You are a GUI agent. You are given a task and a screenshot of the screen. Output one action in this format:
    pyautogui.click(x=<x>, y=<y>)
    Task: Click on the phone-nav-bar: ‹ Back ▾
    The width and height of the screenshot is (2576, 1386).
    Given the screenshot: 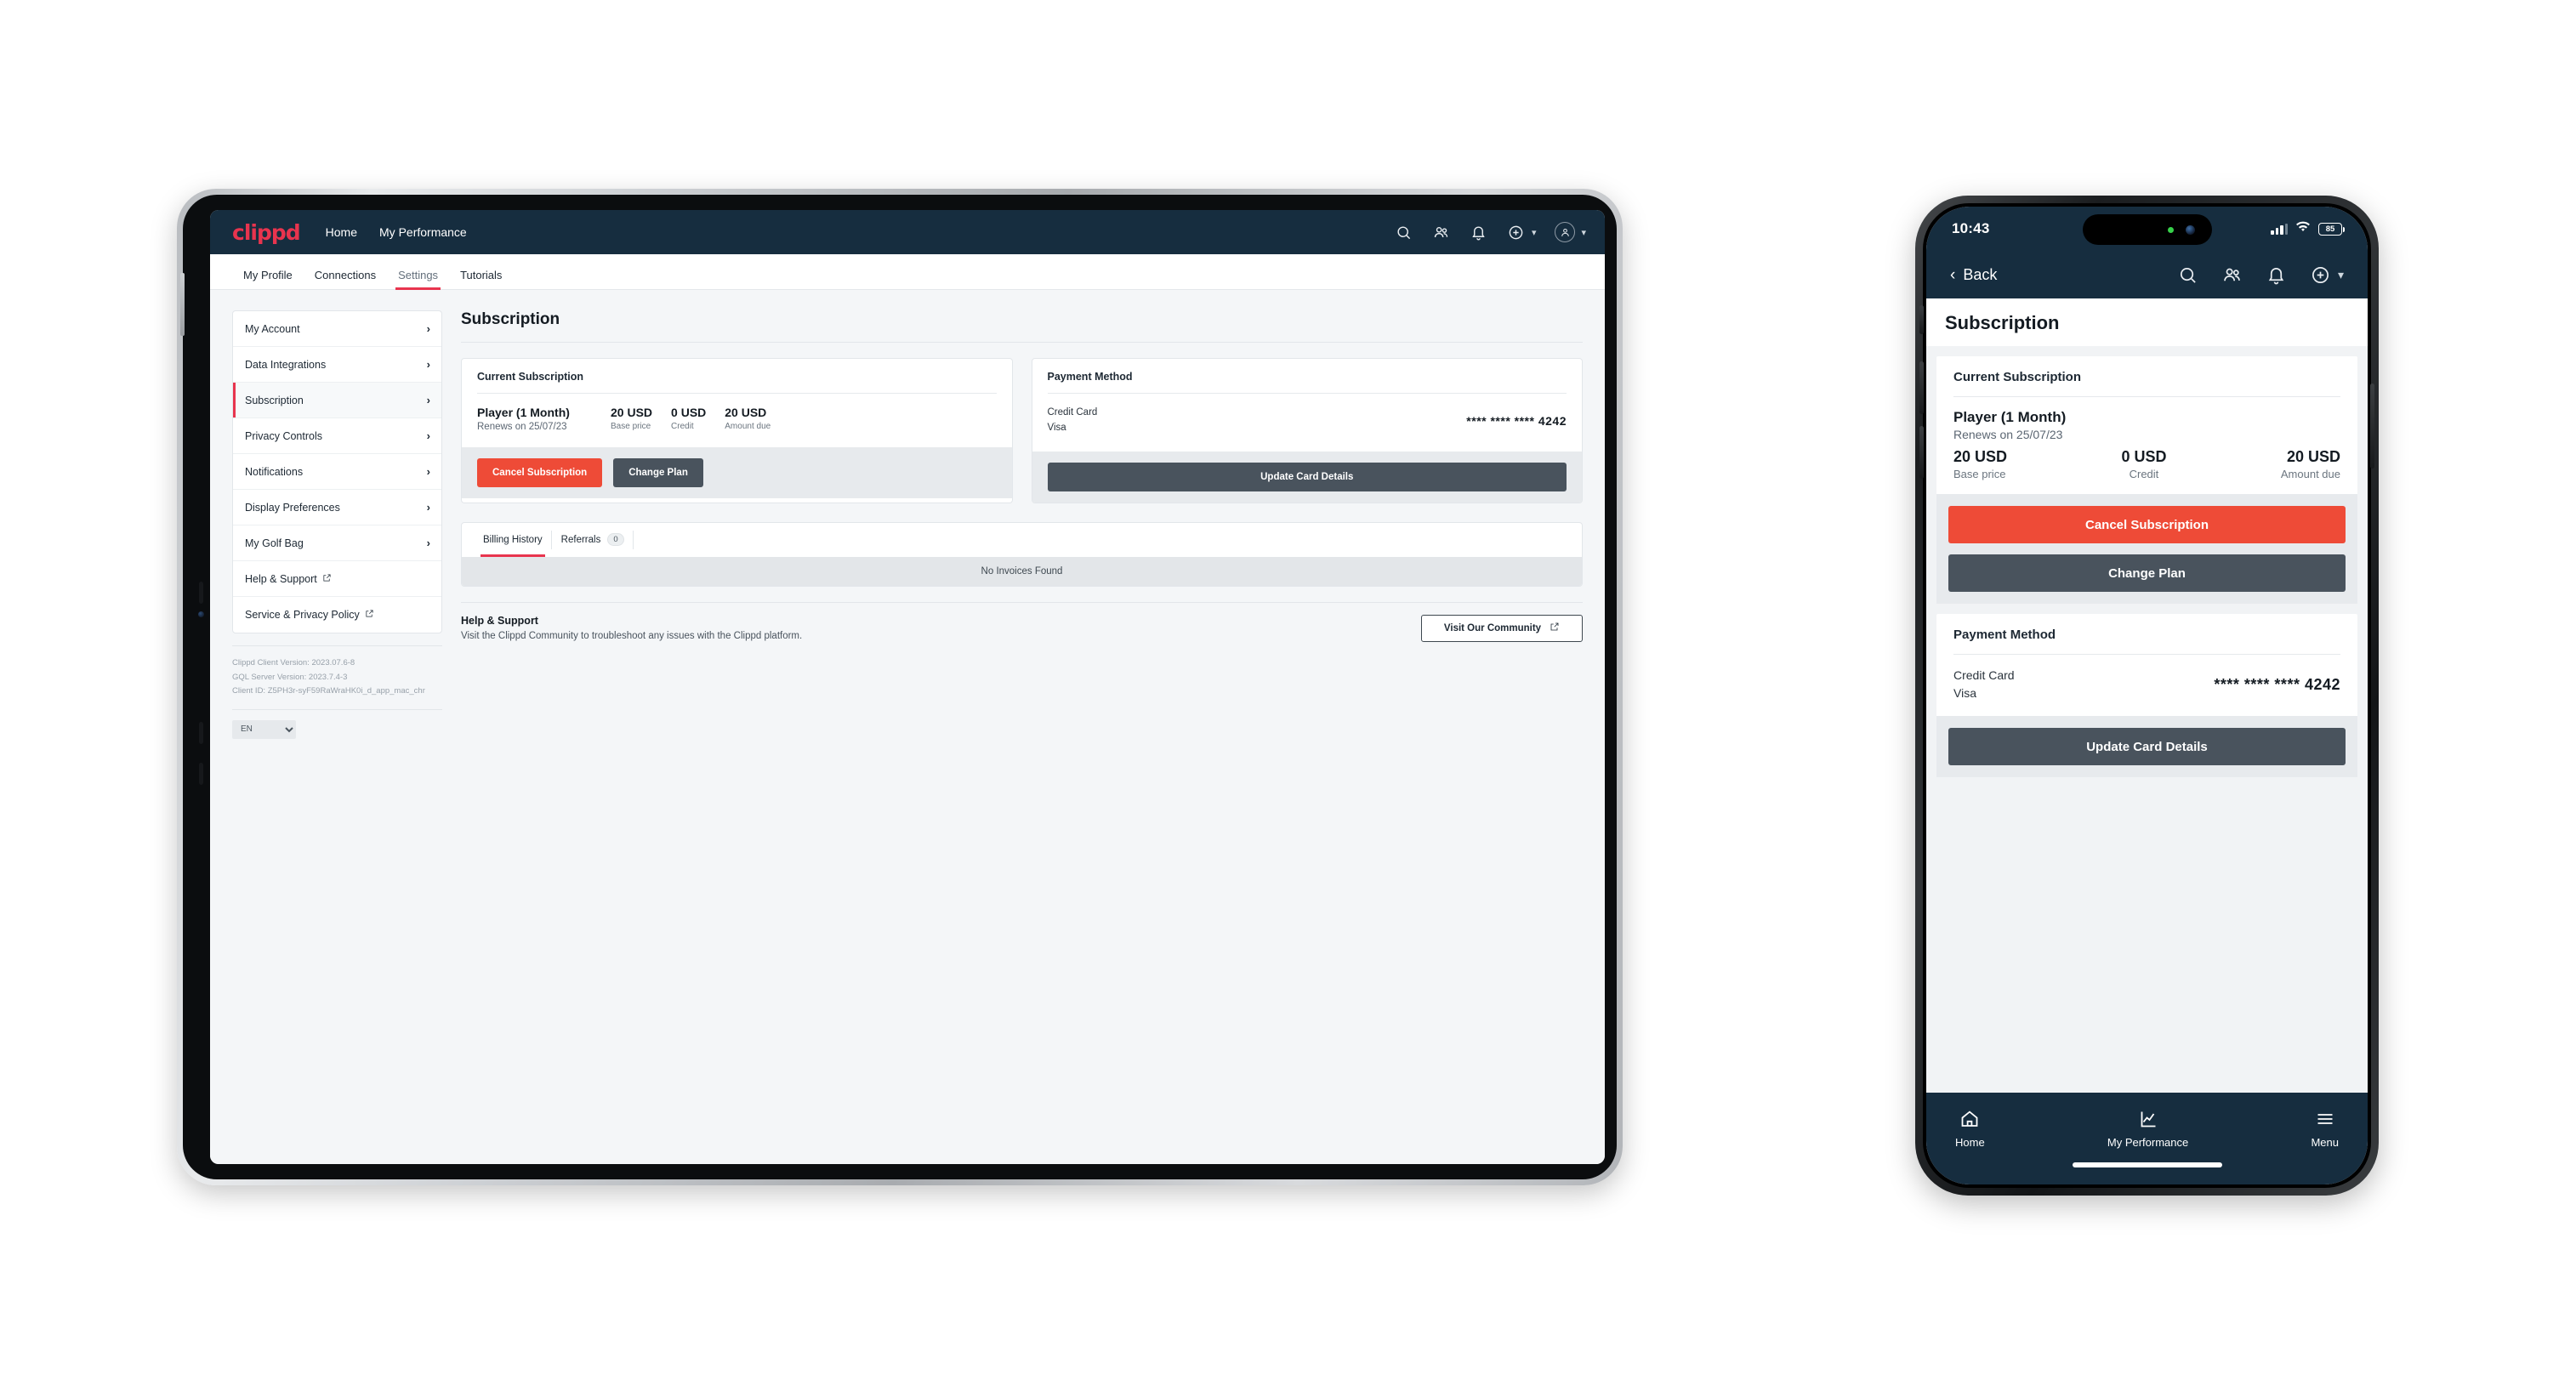 What is the action you would take?
    pyautogui.click(x=2147, y=274)
    